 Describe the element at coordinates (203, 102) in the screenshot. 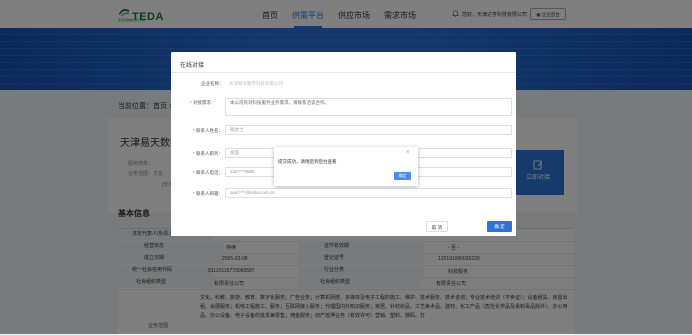

I see `docking-demand-label: * 对接需求：` at that location.